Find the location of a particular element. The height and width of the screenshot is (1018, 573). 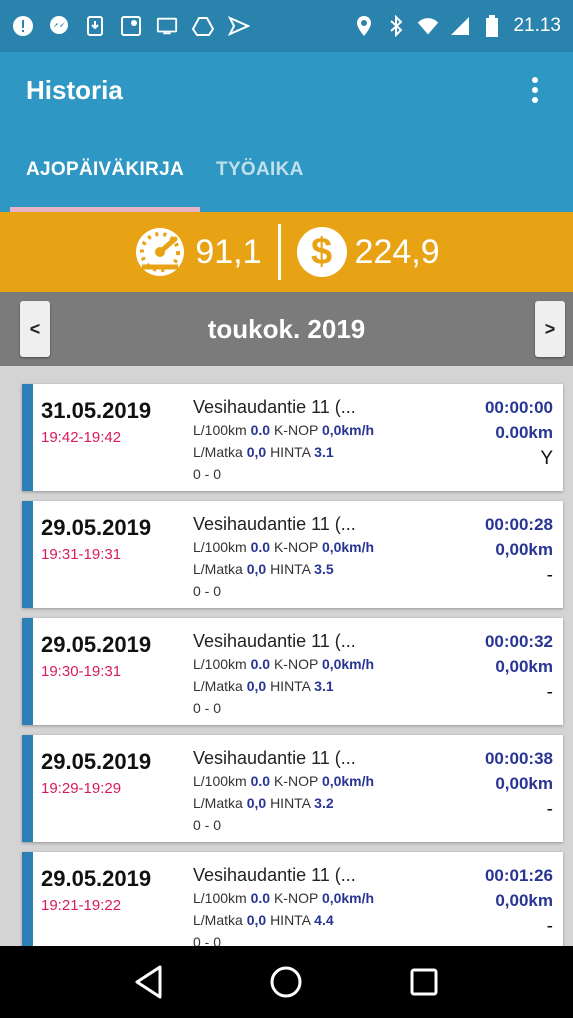

trip-duration: 00:00:32 is located at coordinates (518, 641).